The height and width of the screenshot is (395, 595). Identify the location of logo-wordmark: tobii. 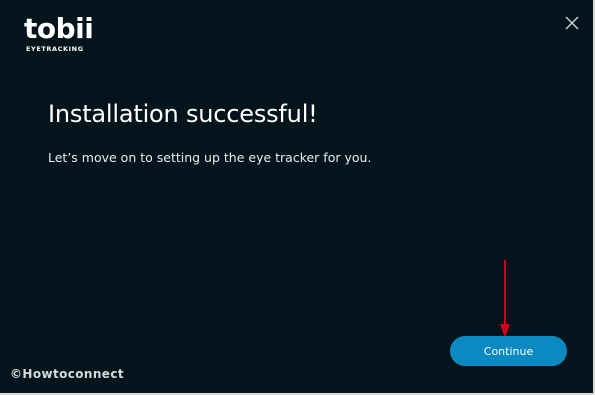
(59, 28).